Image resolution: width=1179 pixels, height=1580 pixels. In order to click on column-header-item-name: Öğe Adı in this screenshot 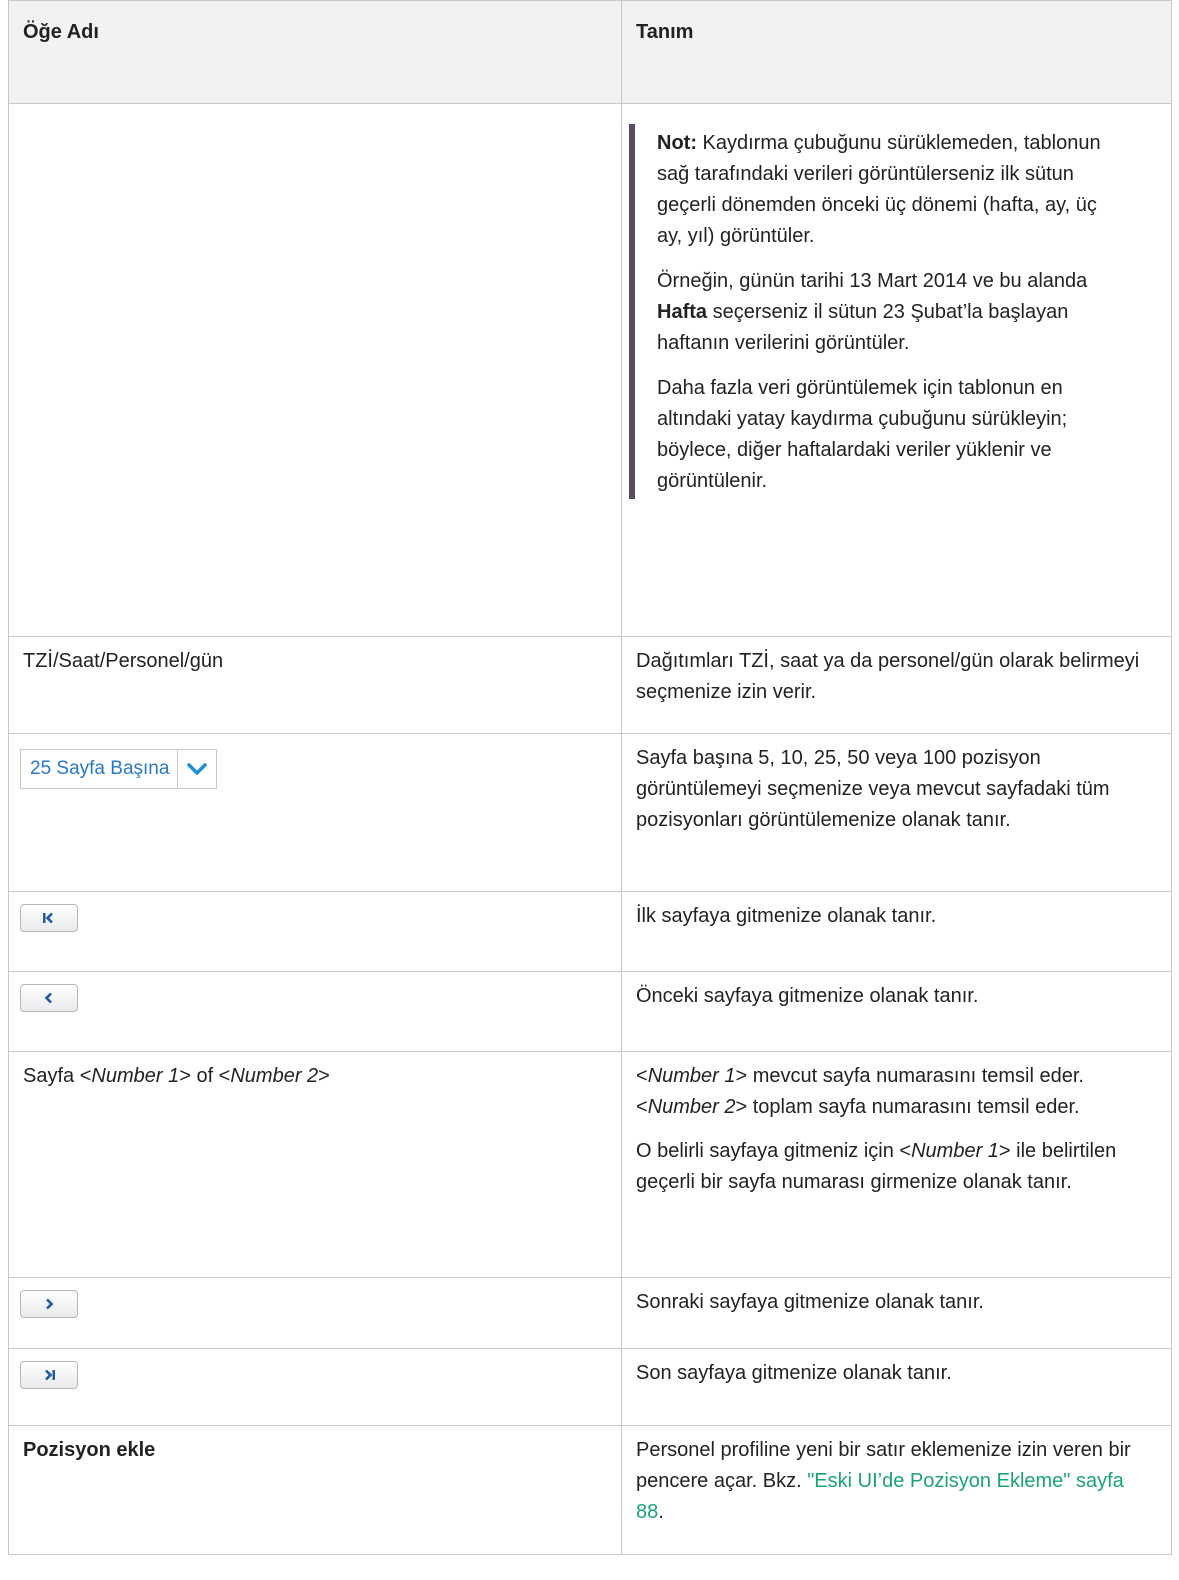, I will do `click(315, 52)`.